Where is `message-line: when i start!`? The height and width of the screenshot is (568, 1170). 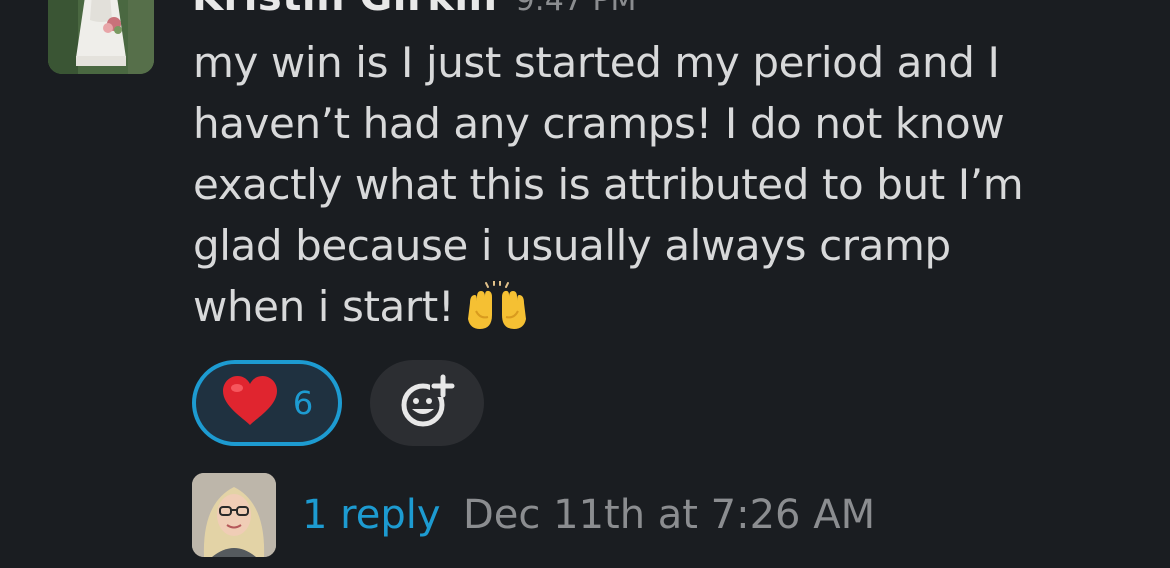 message-line: when i start! is located at coordinates (324, 306).